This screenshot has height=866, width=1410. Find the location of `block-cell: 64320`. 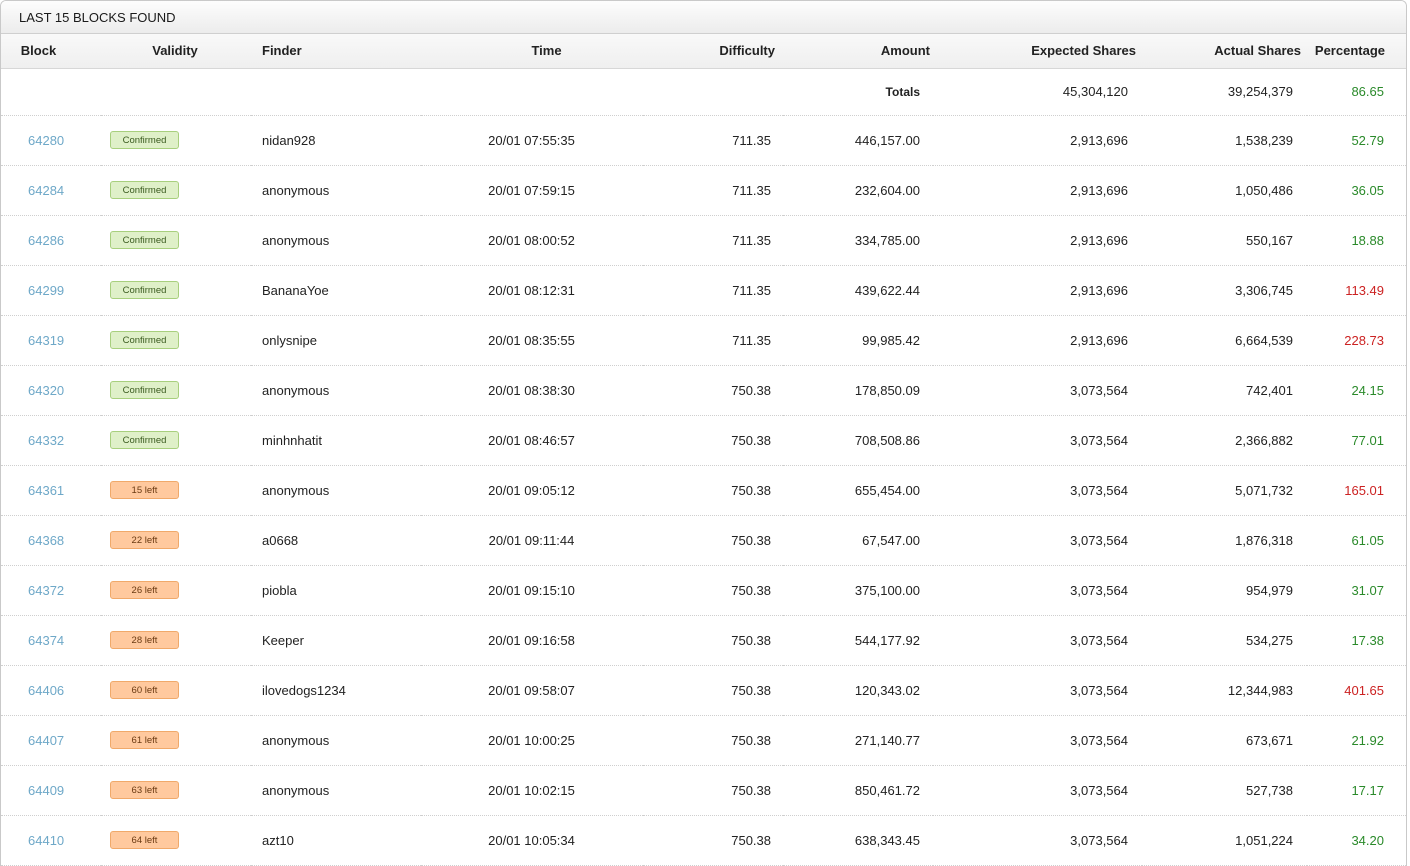

block-cell: 64320 is located at coordinates (51, 390).